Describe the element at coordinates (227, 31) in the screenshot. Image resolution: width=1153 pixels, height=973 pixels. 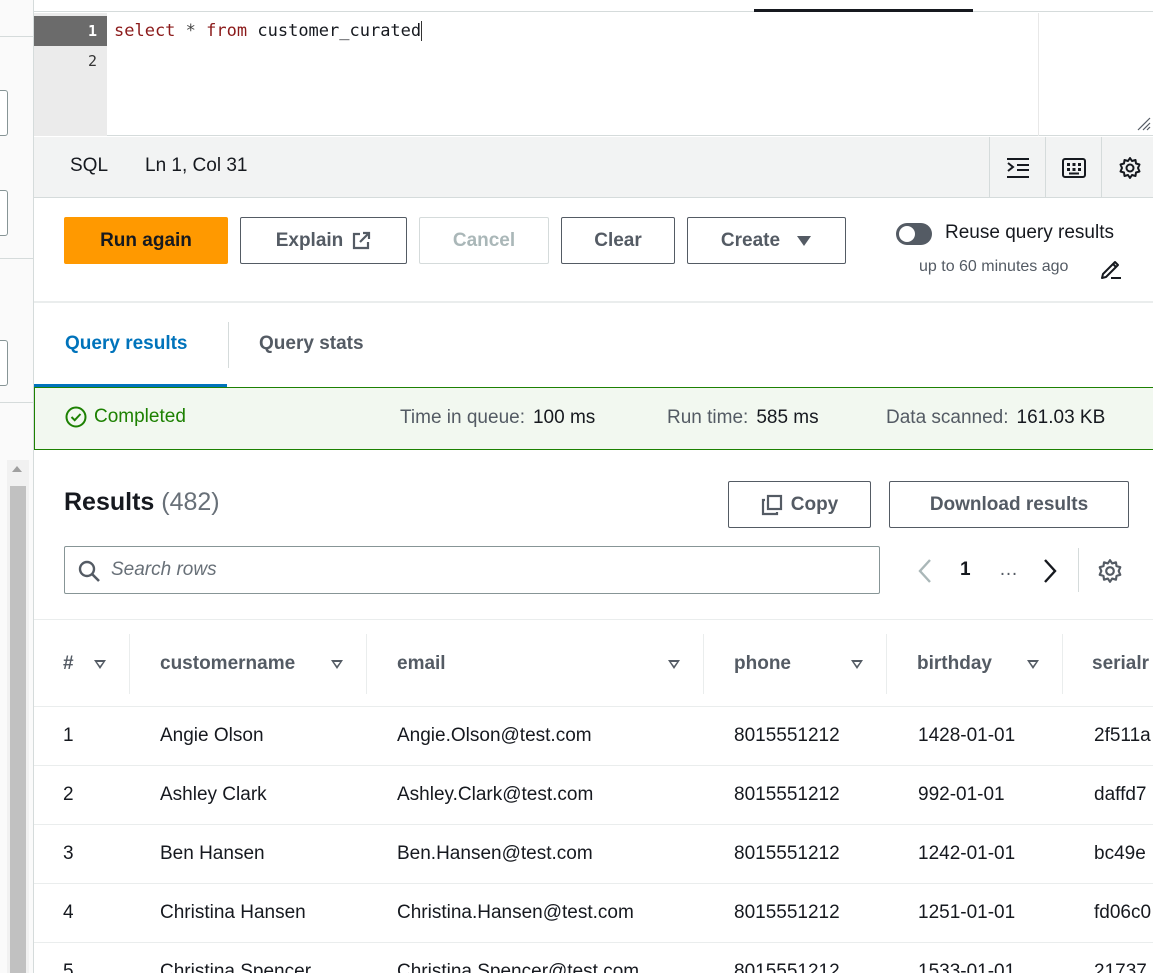
I see `code-keyword: from` at that location.